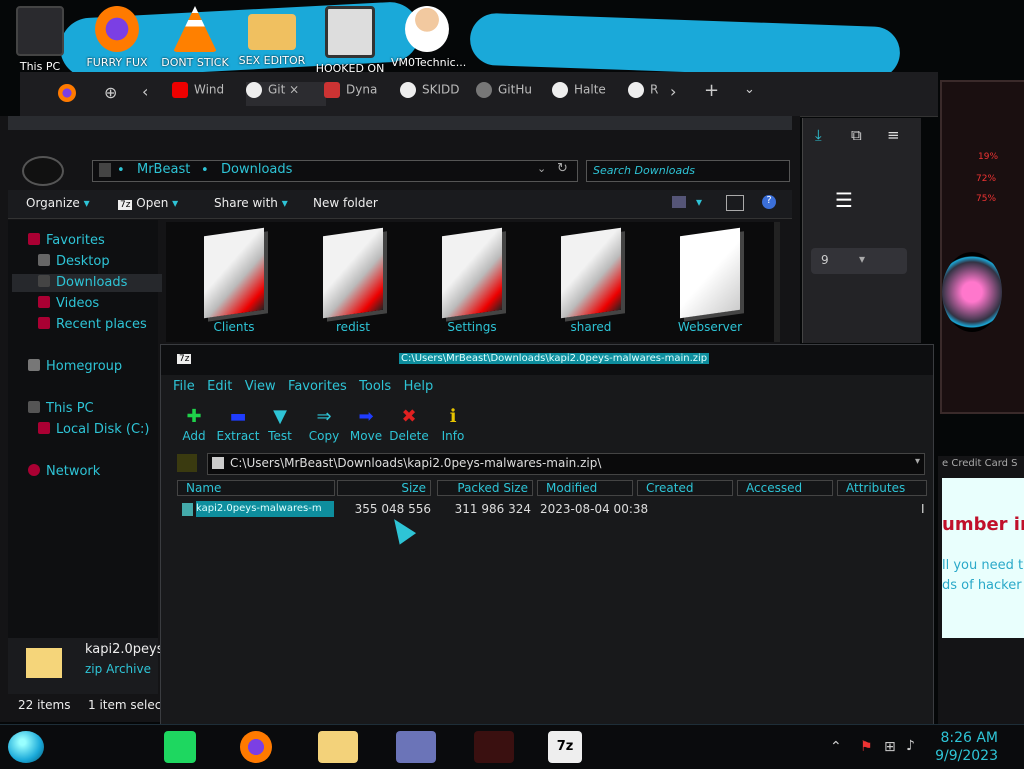 The image size is (1024, 769). I want to click on nav-videos: Videos, so click(68, 304).